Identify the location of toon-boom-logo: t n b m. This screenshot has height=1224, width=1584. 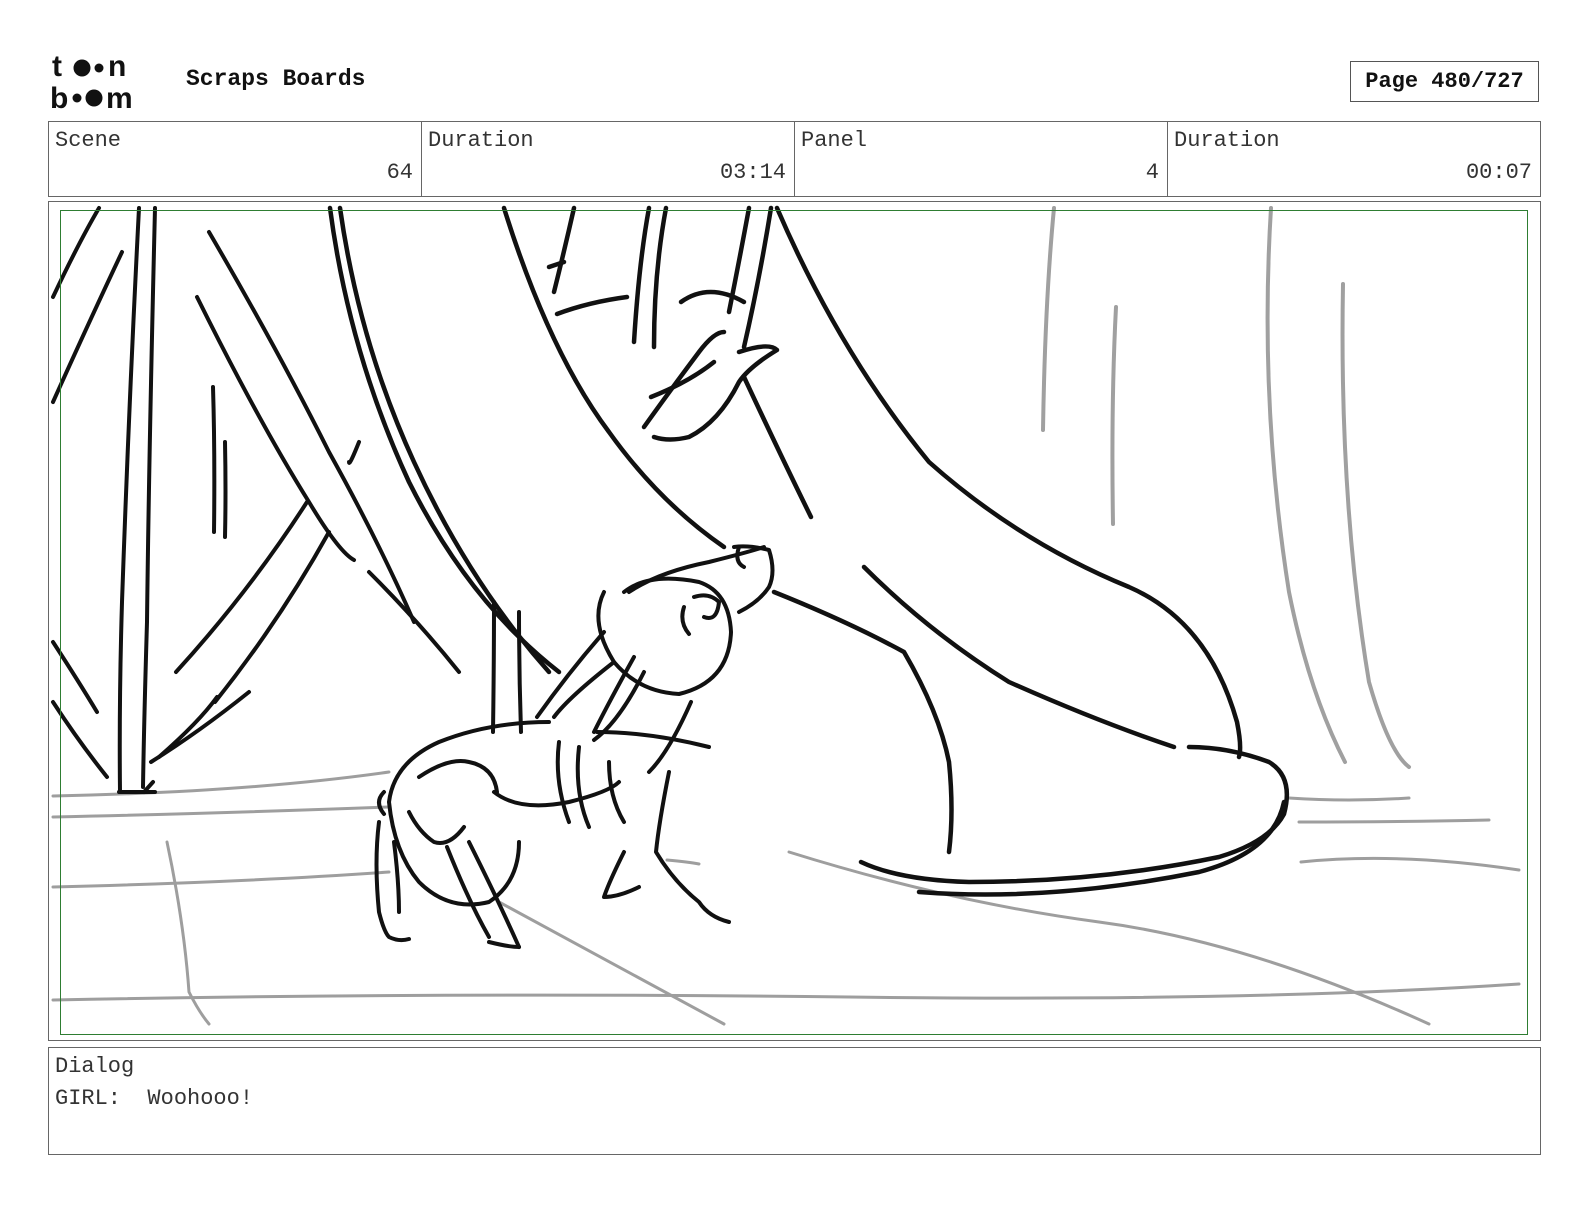
(107, 81).